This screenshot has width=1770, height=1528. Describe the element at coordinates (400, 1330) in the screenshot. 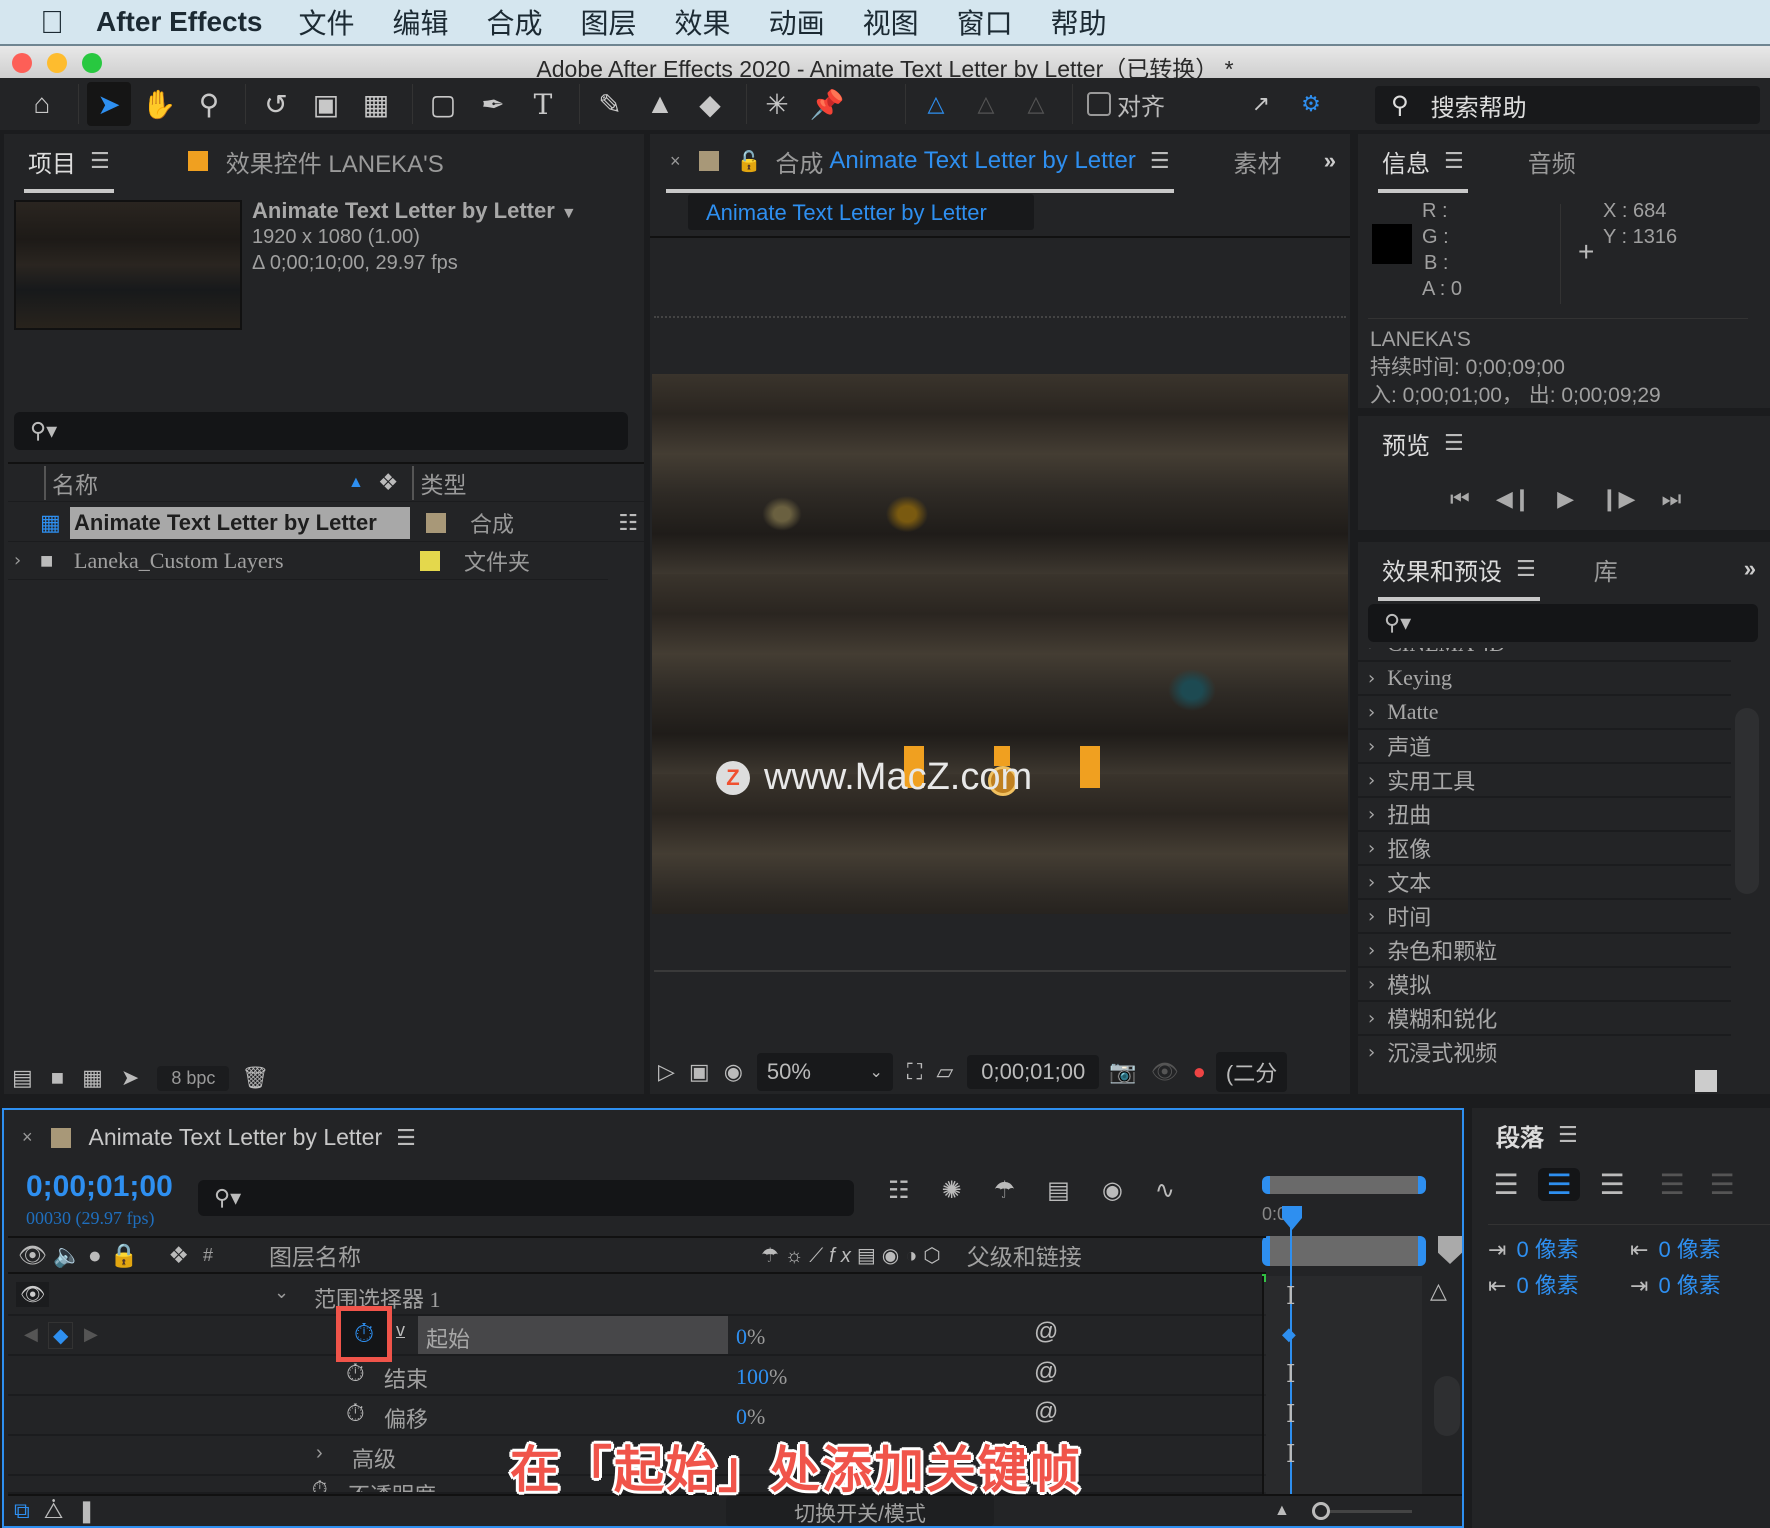

I see `graph-toggle-icon: v` at that location.